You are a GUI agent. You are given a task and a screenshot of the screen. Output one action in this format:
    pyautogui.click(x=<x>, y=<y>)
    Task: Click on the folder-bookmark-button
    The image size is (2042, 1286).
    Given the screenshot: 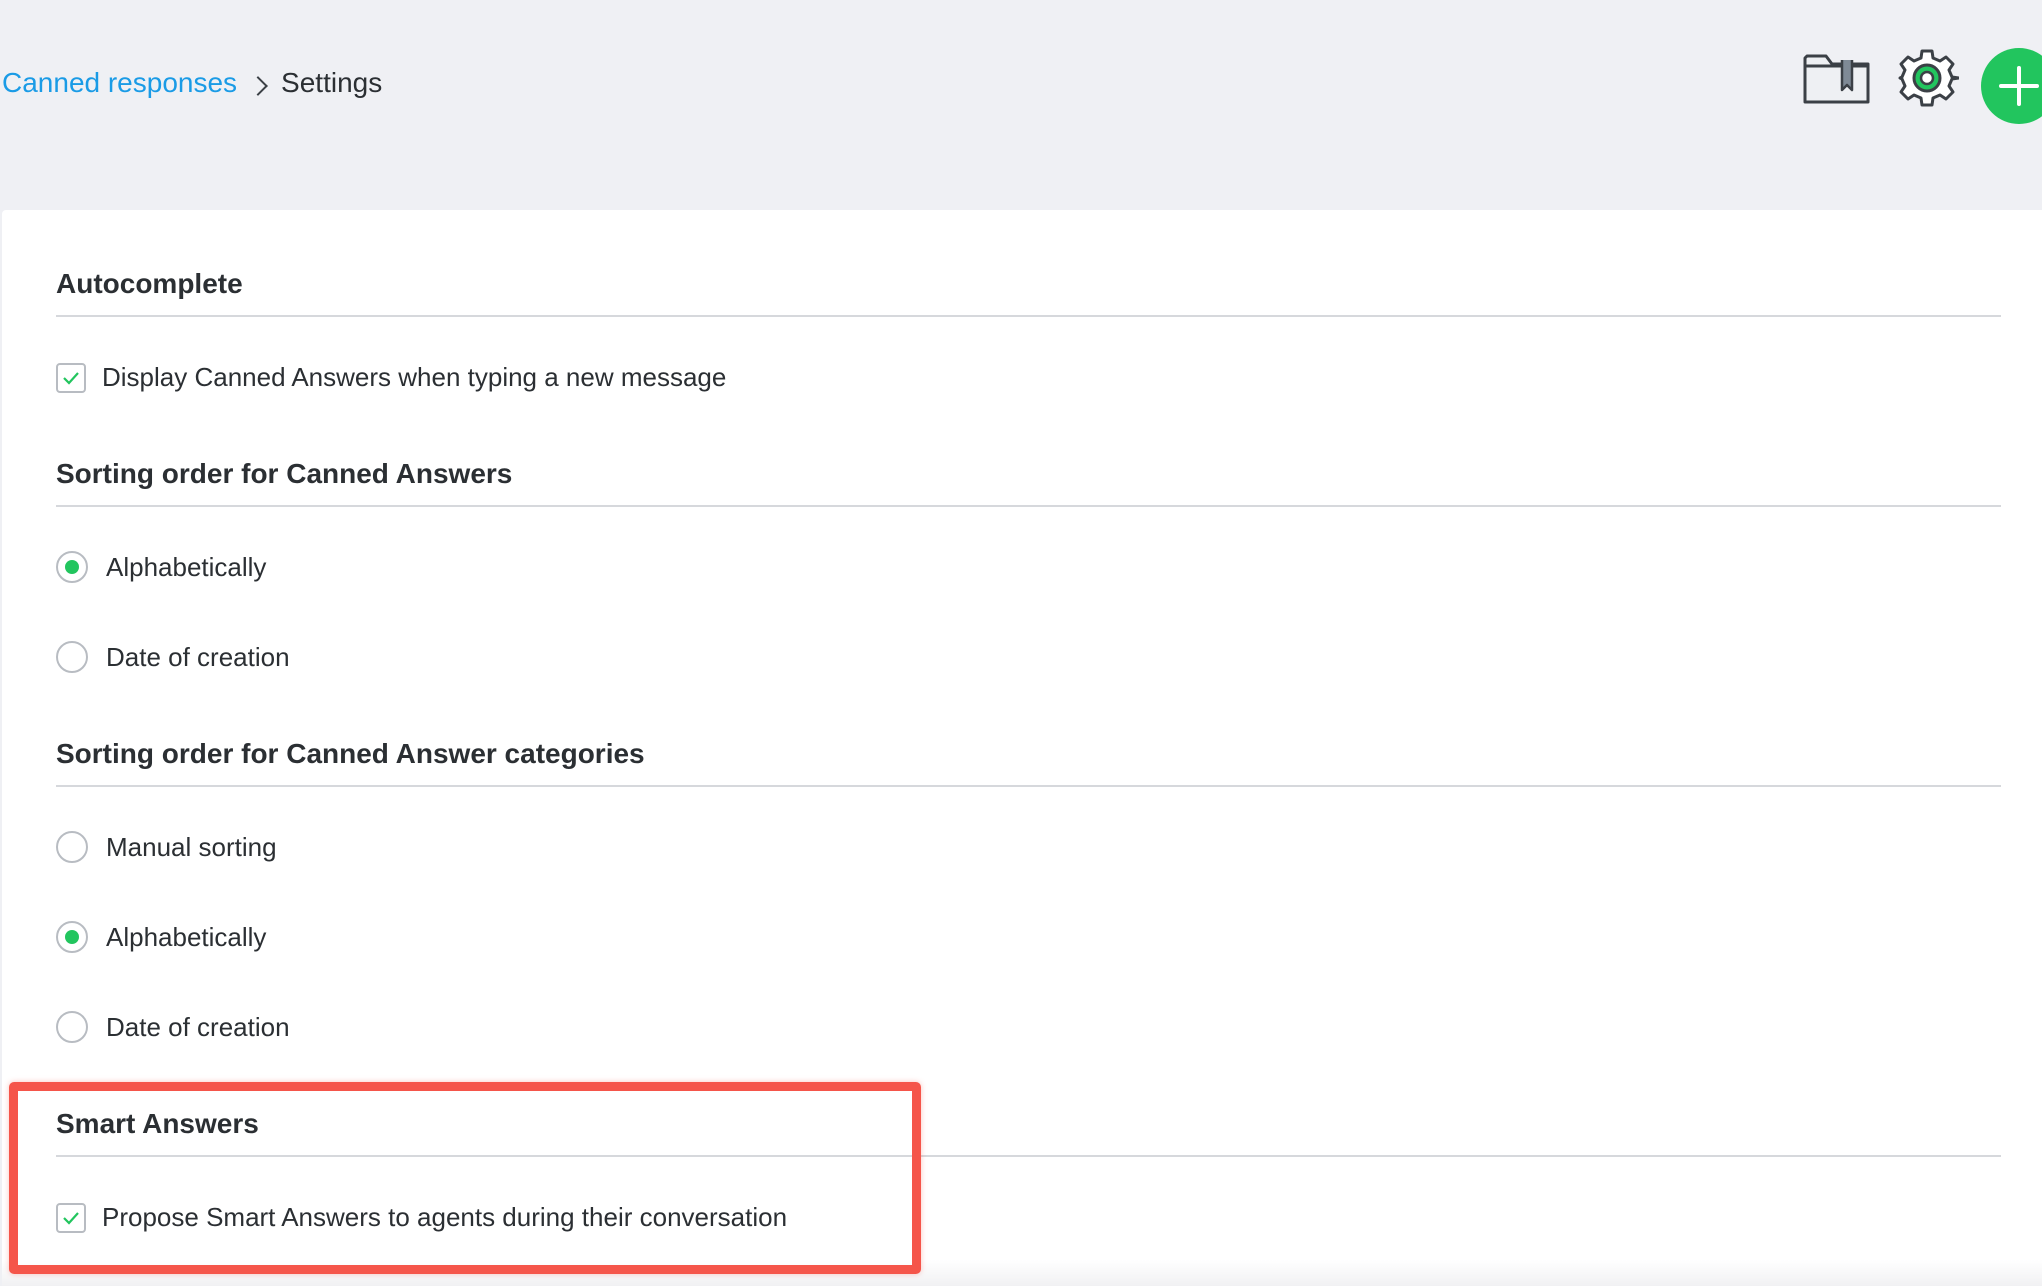 What is the action you would take?
    pyautogui.click(x=1837, y=78)
    